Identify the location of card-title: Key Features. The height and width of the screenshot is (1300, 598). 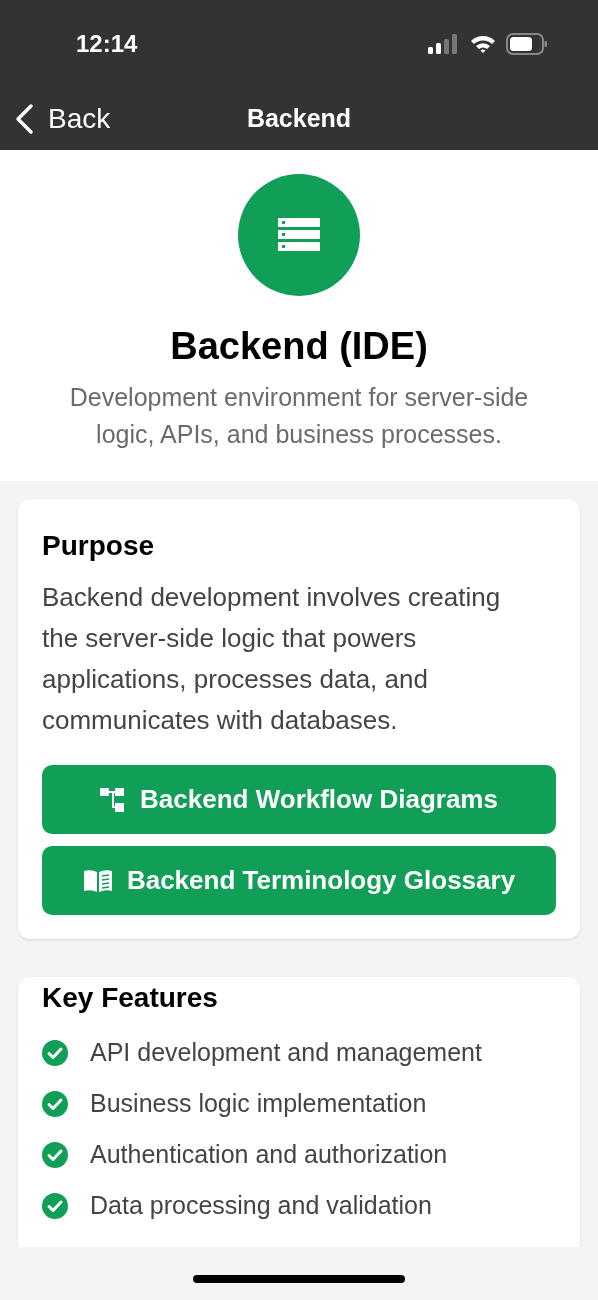
(130, 998).